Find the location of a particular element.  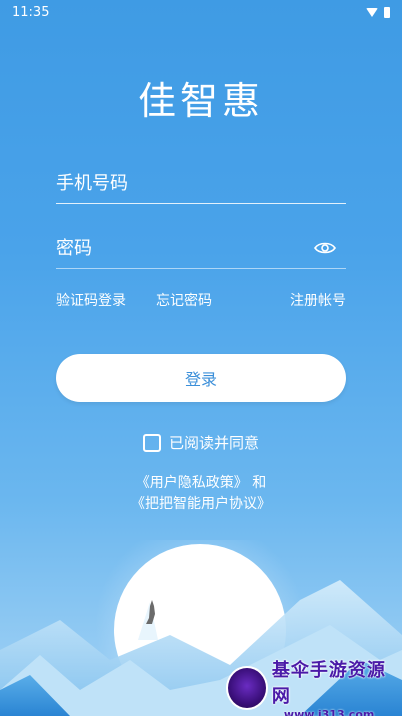

agreement-label: 已阅读并同意 is located at coordinates (214, 442).